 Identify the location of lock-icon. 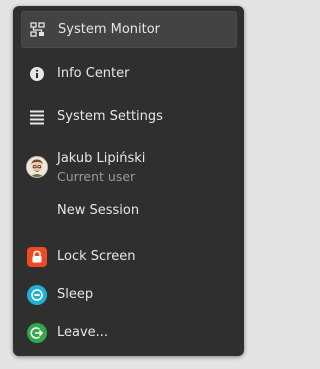
(37, 257).